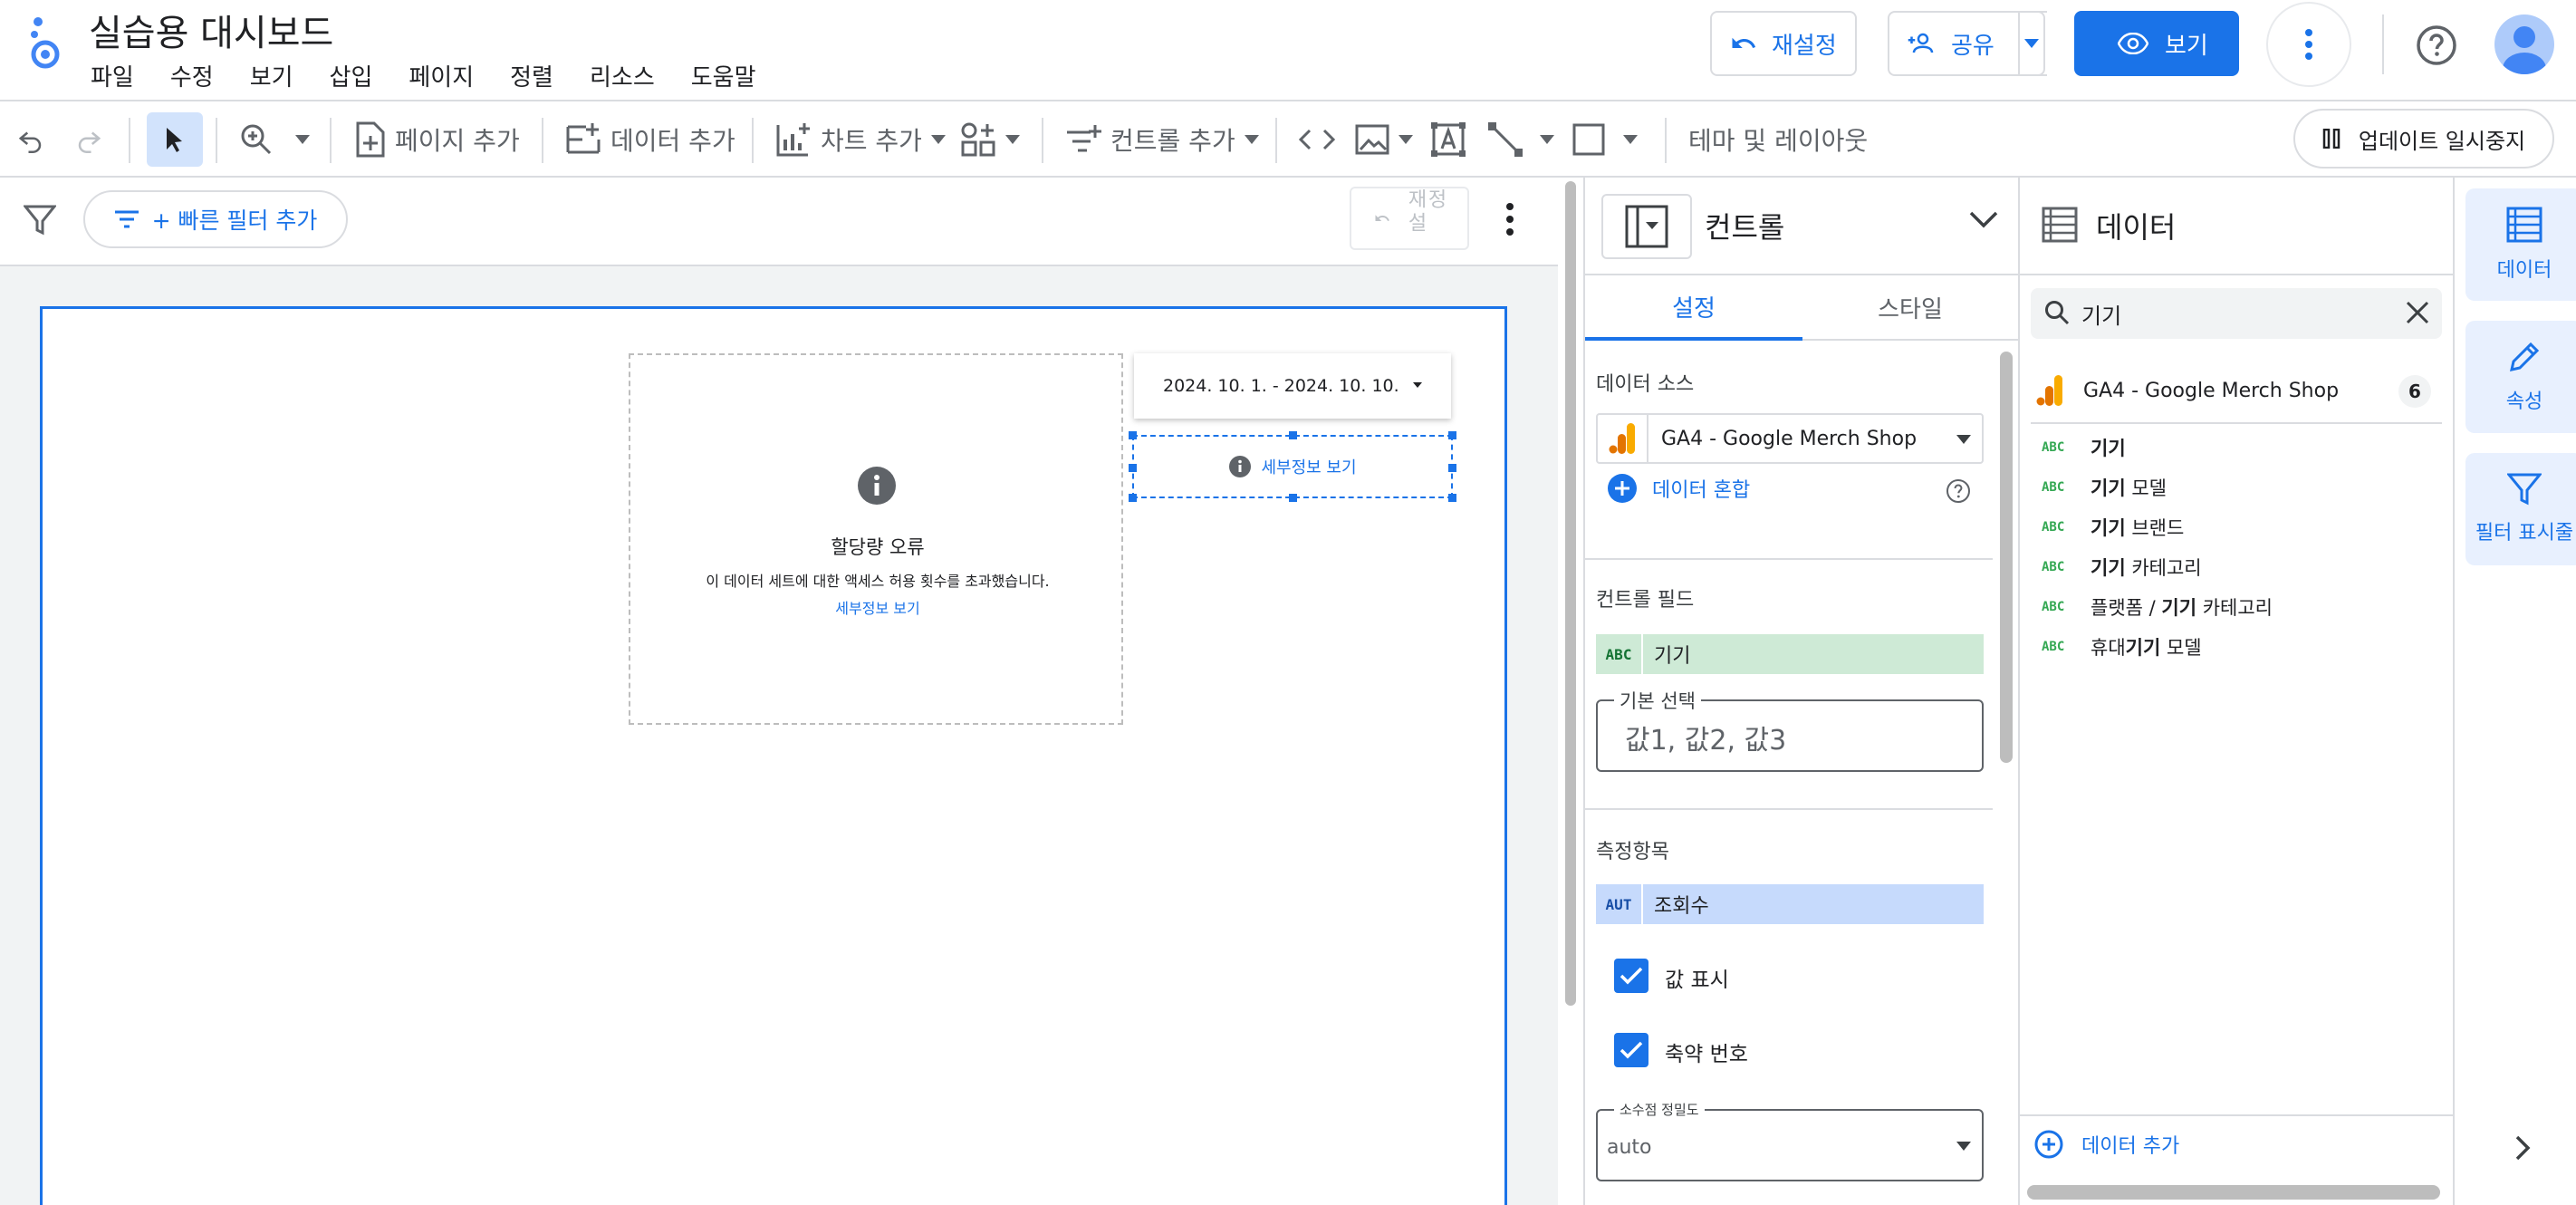 The width and height of the screenshot is (2576, 1205). I want to click on menu-view: 보기, so click(281, 78).